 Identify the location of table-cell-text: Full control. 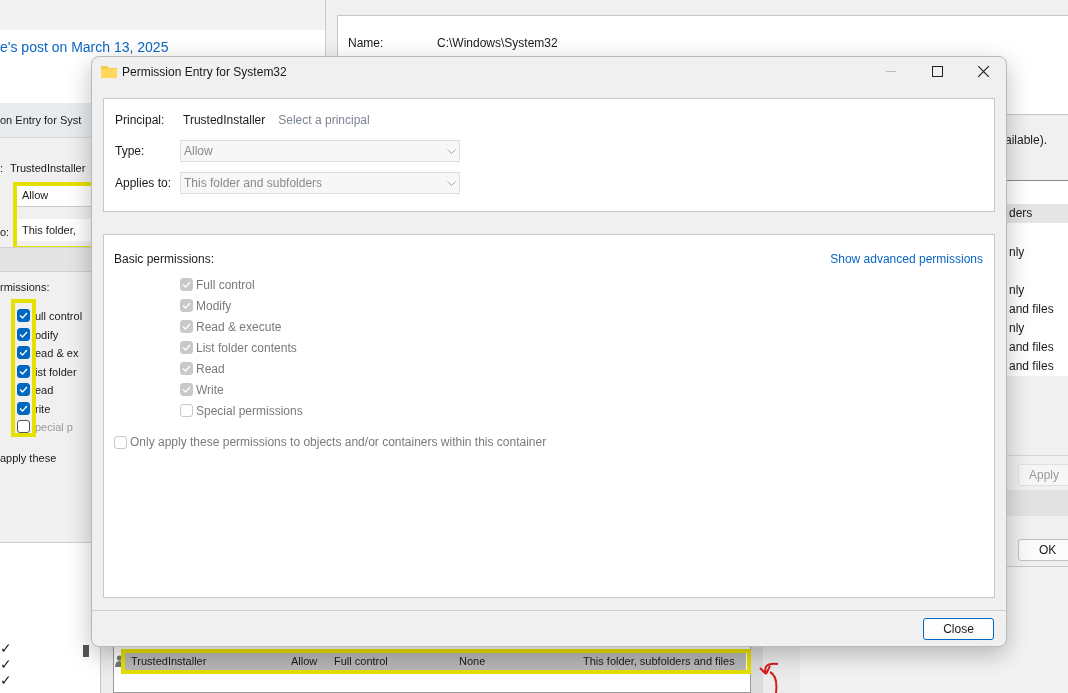
(361, 662).